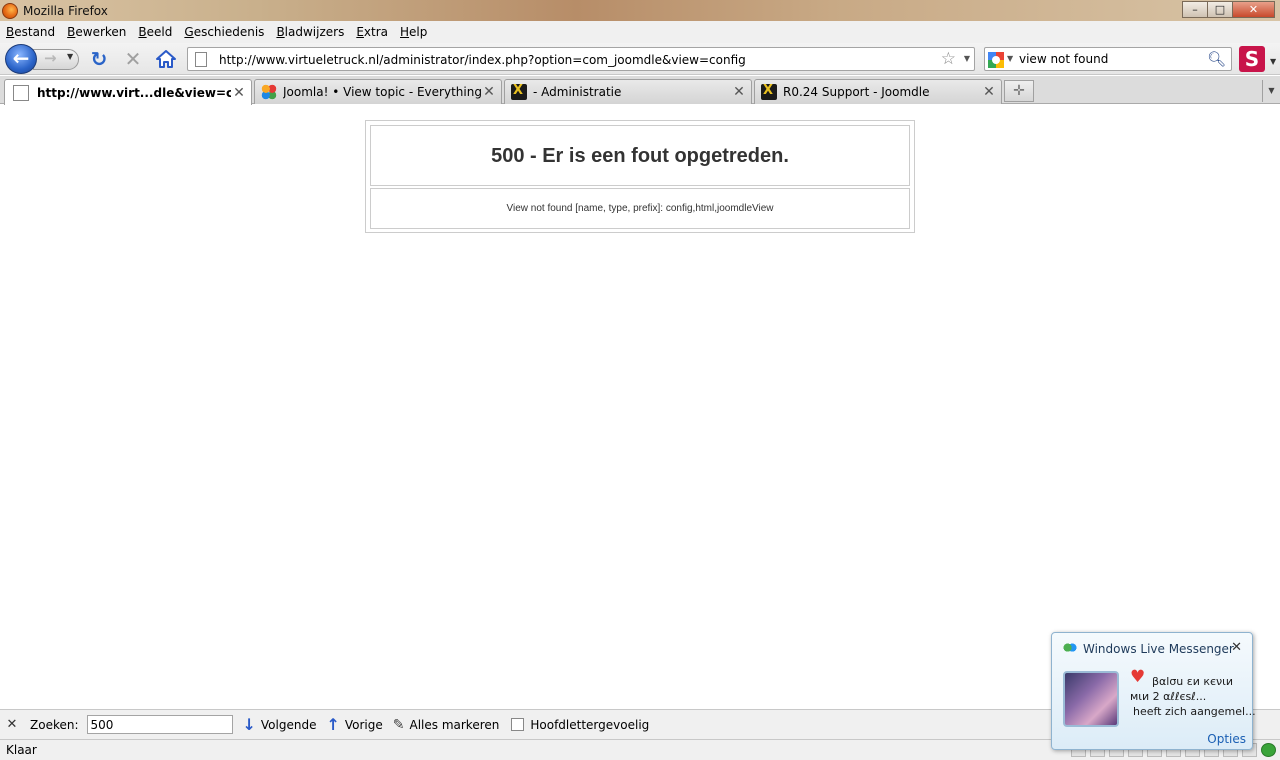  I want to click on search-bar: ▼ 🔍︎, so click(1108, 59).